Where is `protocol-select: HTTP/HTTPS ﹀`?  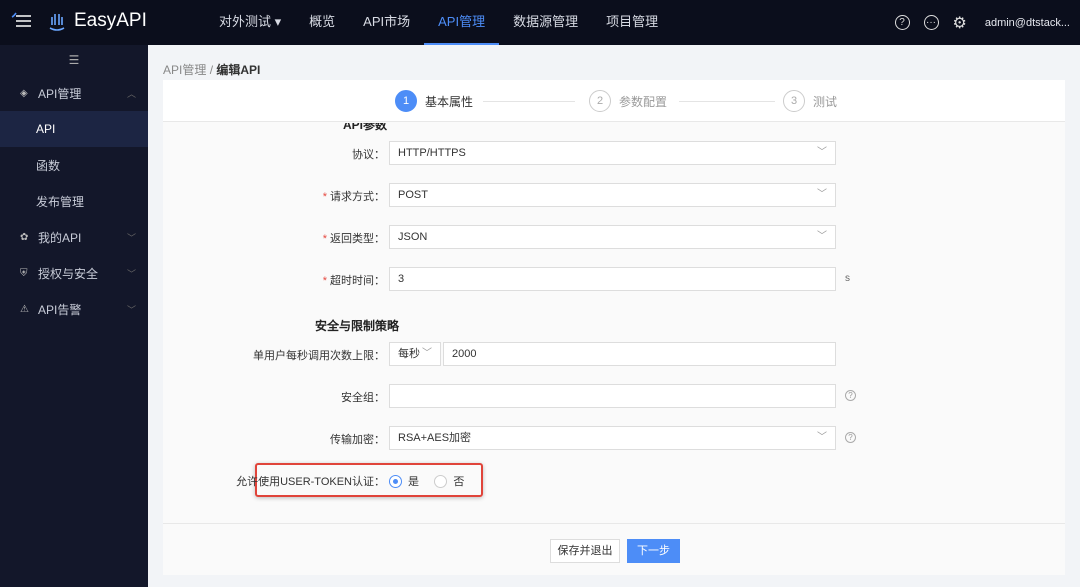
protocol-select: HTTP/HTTPS ﹀ is located at coordinates (612, 153).